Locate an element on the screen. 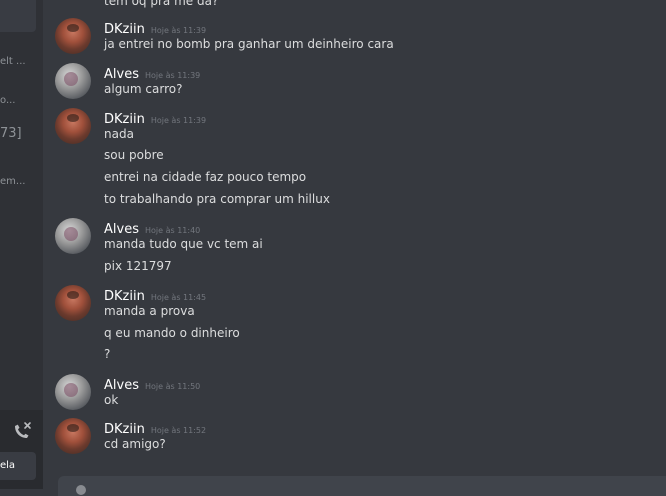 The image size is (666, 496). message-text: ? is located at coordinates (107, 354).